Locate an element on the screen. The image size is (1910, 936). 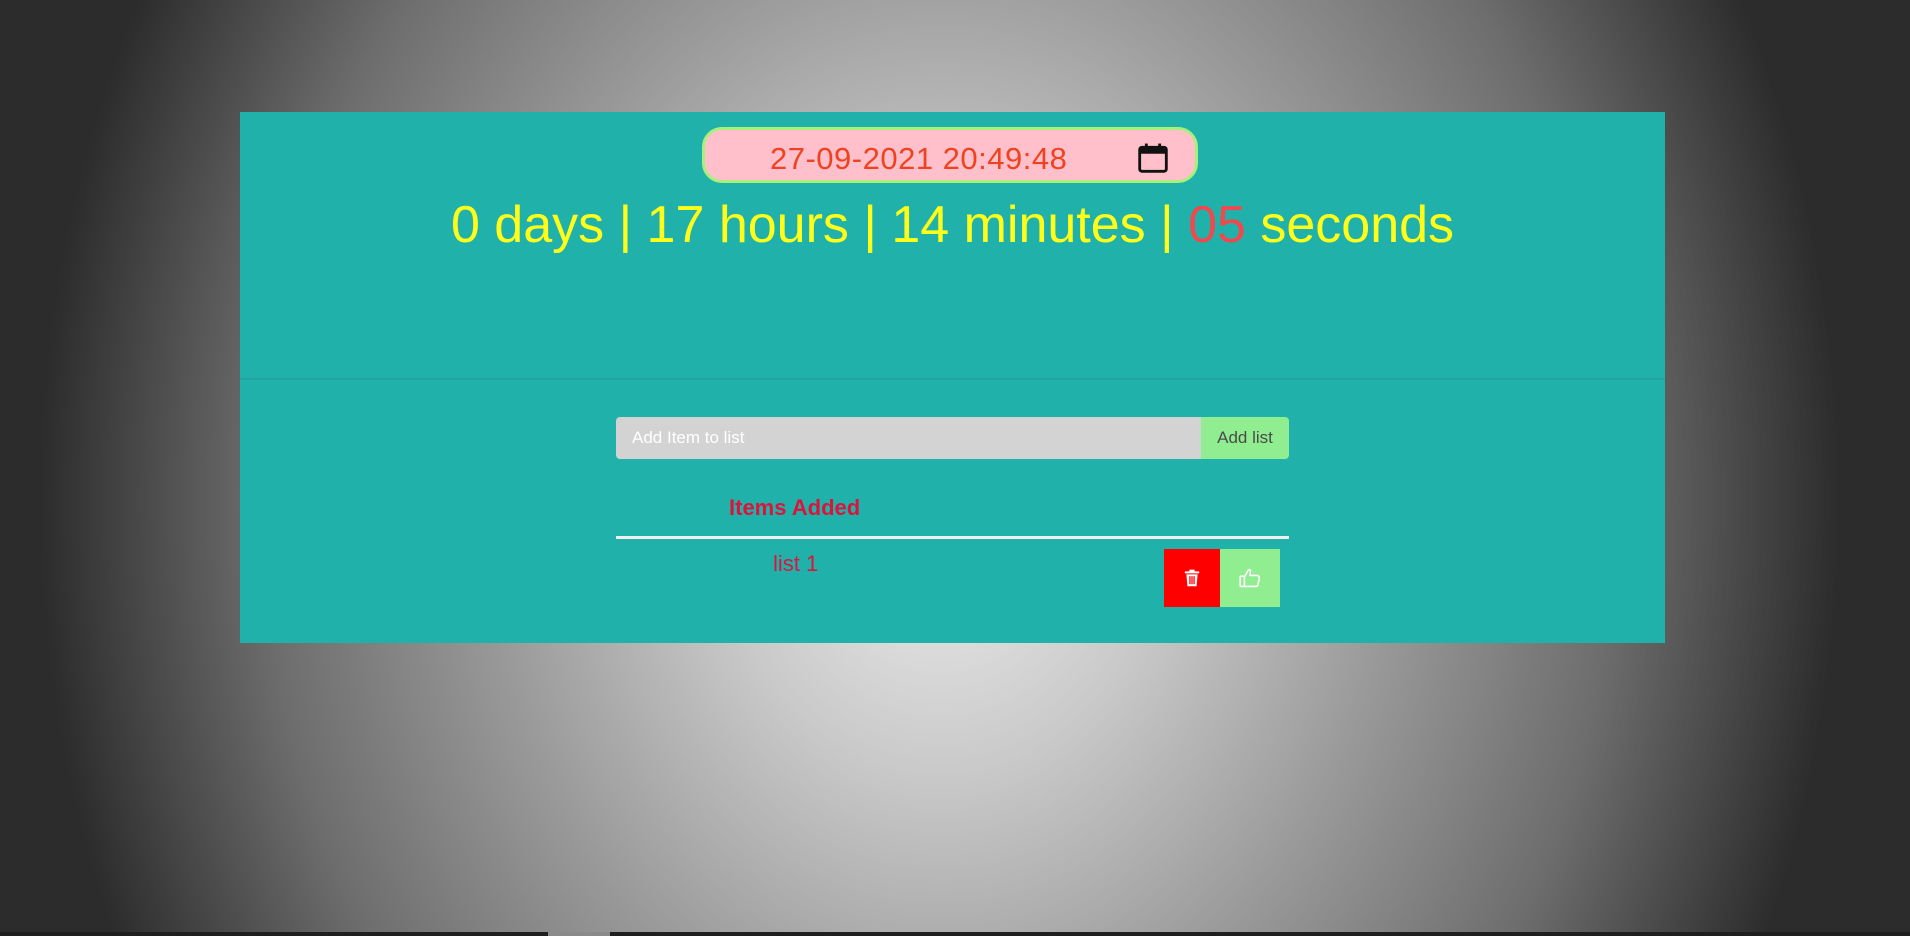
like-item-button is located at coordinates (1250, 578).